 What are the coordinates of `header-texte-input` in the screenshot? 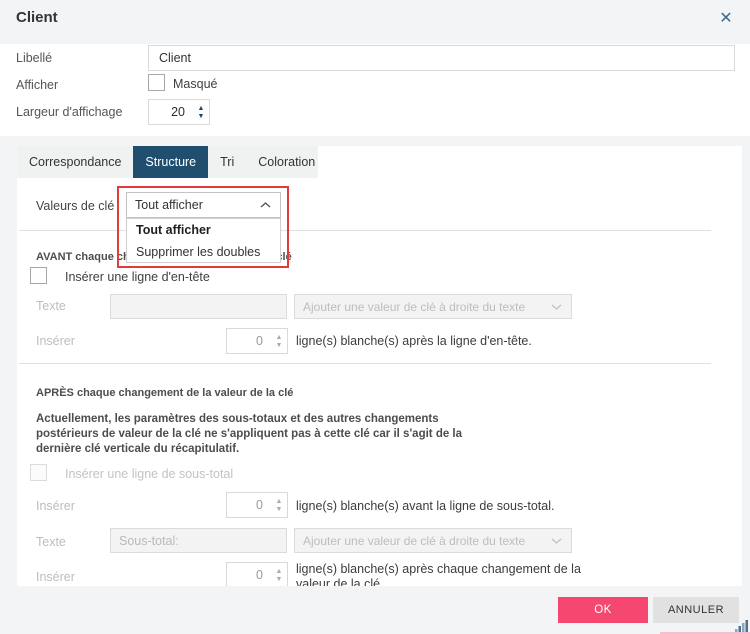 It's located at (198, 306).